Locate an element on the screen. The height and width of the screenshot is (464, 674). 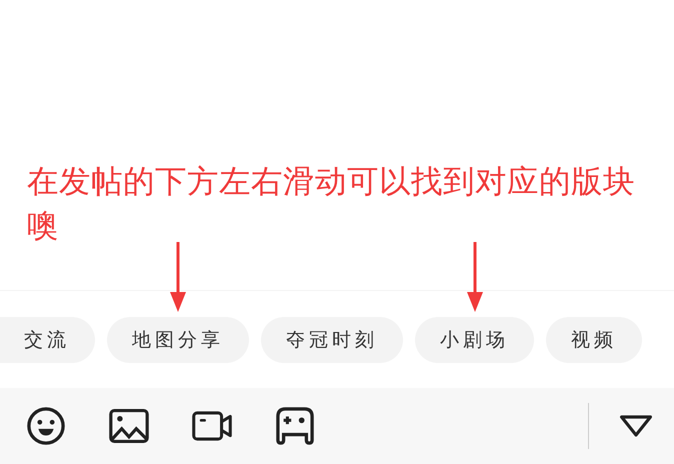
collapse-icon is located at coordinates (636, 426).